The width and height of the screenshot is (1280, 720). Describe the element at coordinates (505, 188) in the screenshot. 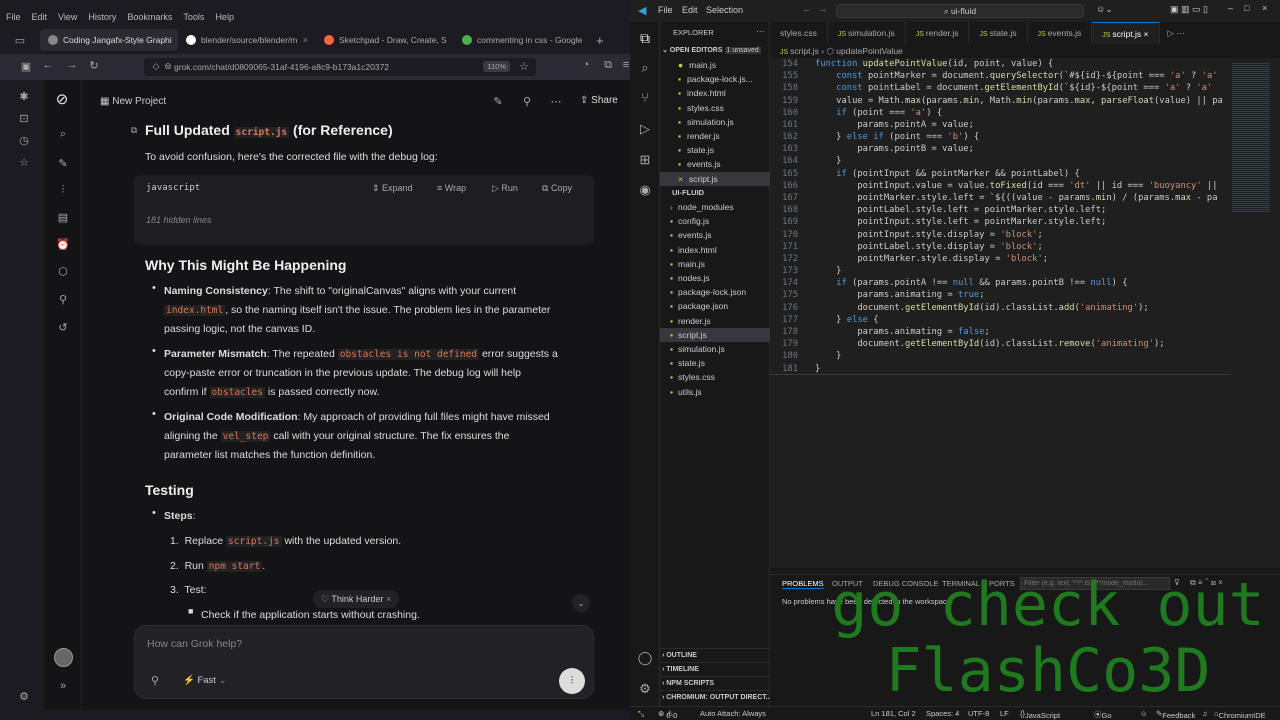

I see `run-button: ▷ Run` at that location.